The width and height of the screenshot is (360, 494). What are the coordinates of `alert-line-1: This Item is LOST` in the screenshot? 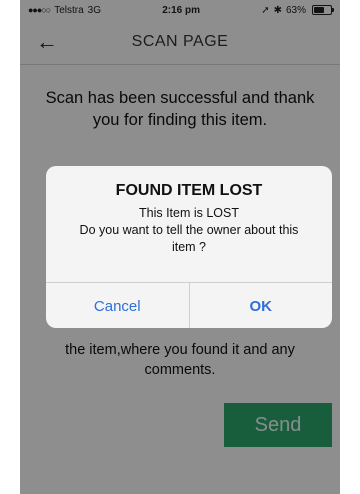 It's located at (189, 213).